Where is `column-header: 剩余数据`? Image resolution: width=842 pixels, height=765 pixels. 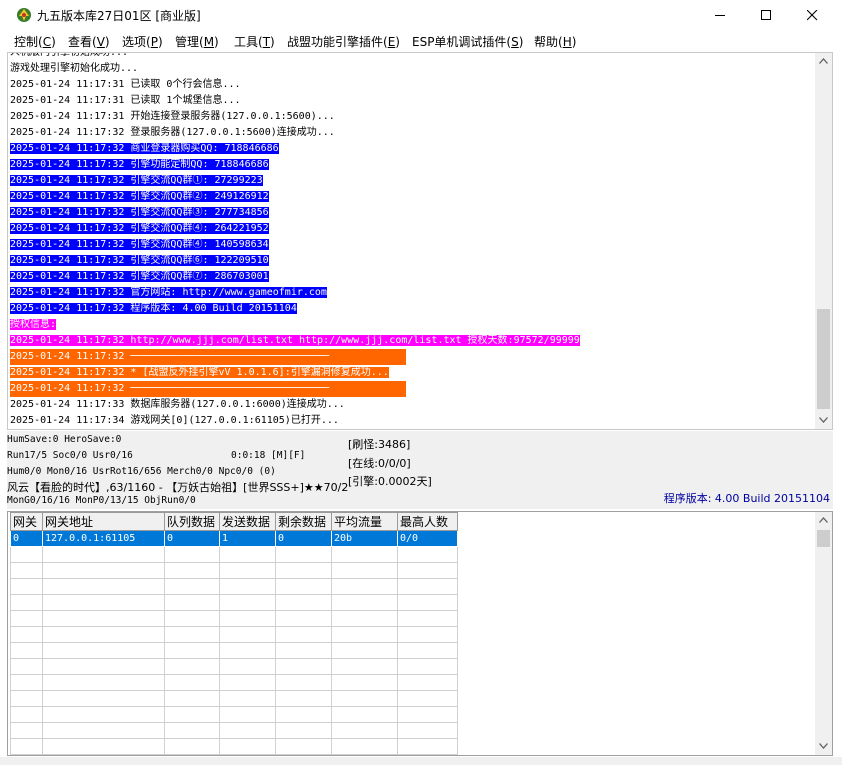
column-header: 剩余数据 is located at coordinates (303, 521).